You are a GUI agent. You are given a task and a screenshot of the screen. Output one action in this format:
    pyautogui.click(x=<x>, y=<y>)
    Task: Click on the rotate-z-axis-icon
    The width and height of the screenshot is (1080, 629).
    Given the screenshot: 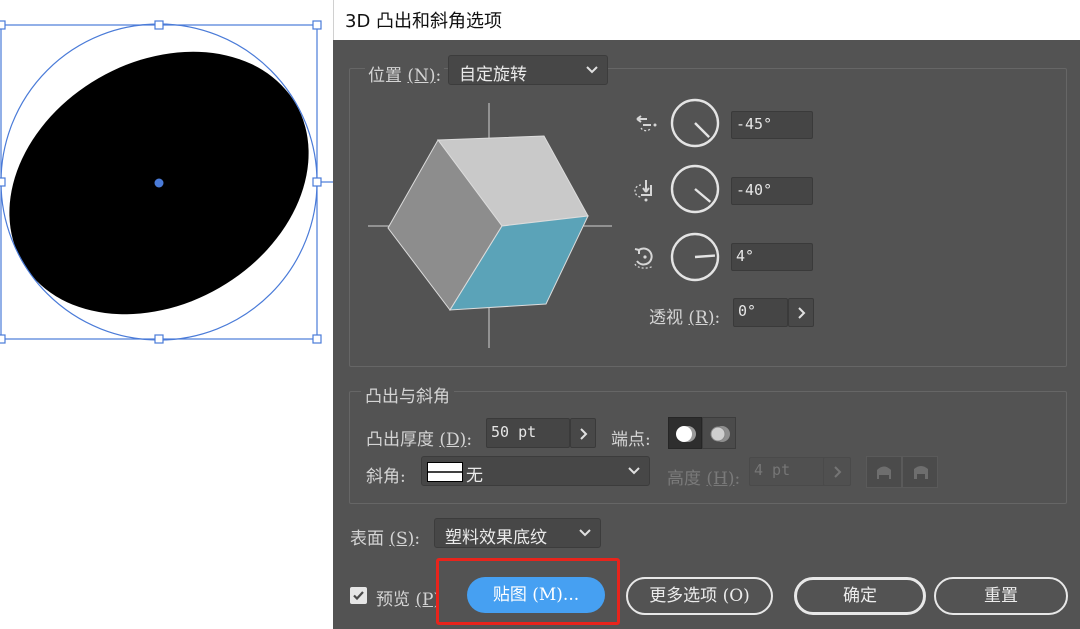 What is the action you would take?
    pyautogui.click(x=644, y=258)
    